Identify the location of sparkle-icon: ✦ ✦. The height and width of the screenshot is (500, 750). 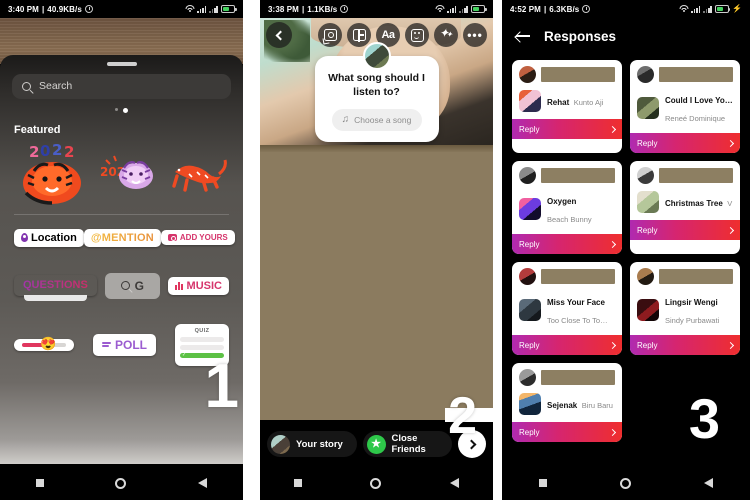
(446, 33).